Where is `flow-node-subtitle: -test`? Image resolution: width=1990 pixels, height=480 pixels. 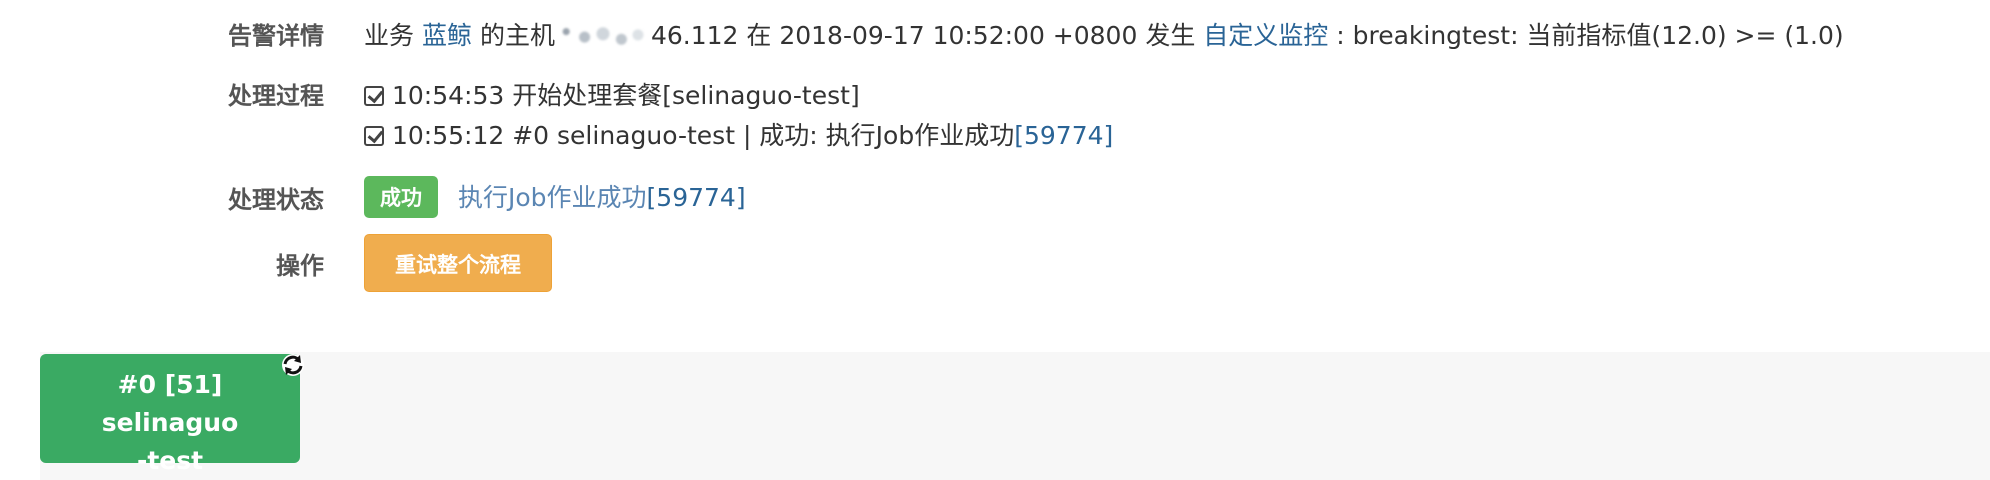 flow-node-subtitle: -test is located at coordinates (170, 460).